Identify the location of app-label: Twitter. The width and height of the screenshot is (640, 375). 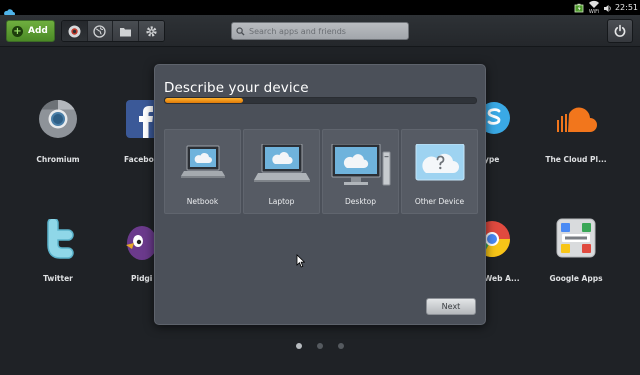
(58, 278).